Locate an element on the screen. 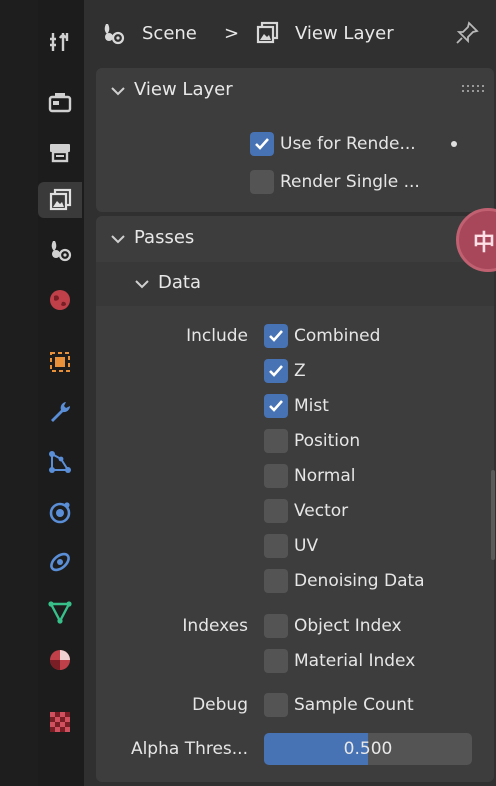 This screenshot has height=786, width=496. z-checkbox is located at coordinates (276, 371).